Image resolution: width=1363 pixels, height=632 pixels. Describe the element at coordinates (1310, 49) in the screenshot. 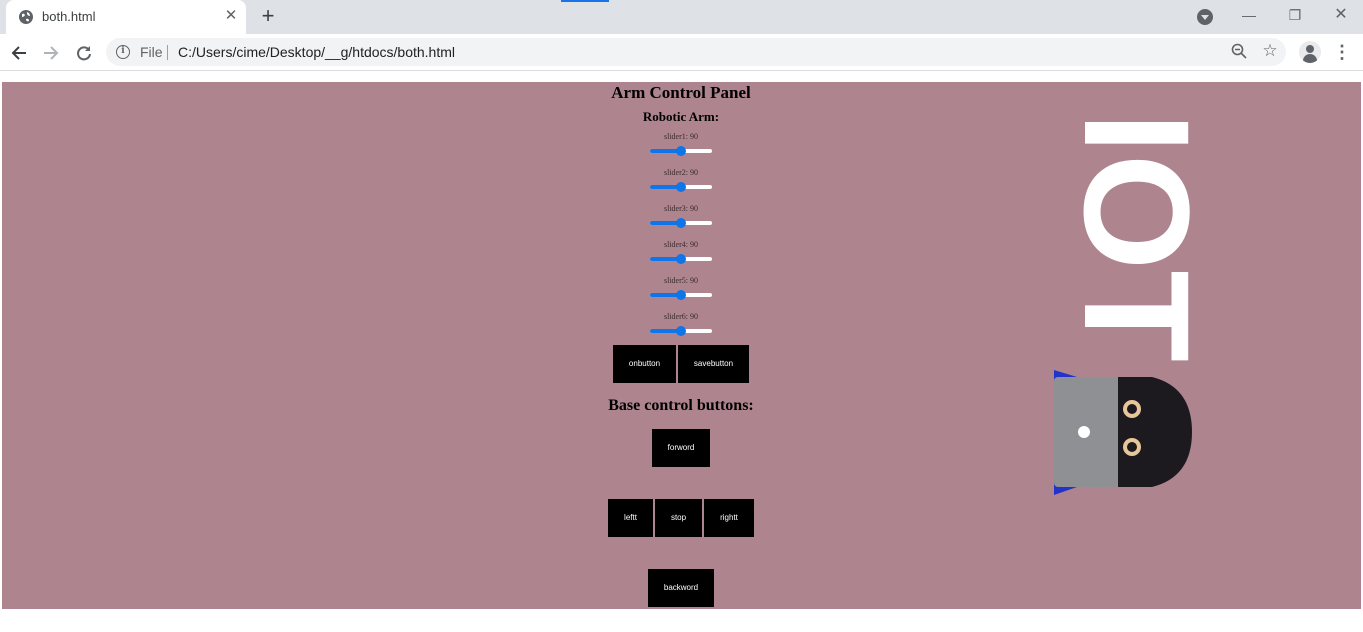

I see `avatar-head` at that location.